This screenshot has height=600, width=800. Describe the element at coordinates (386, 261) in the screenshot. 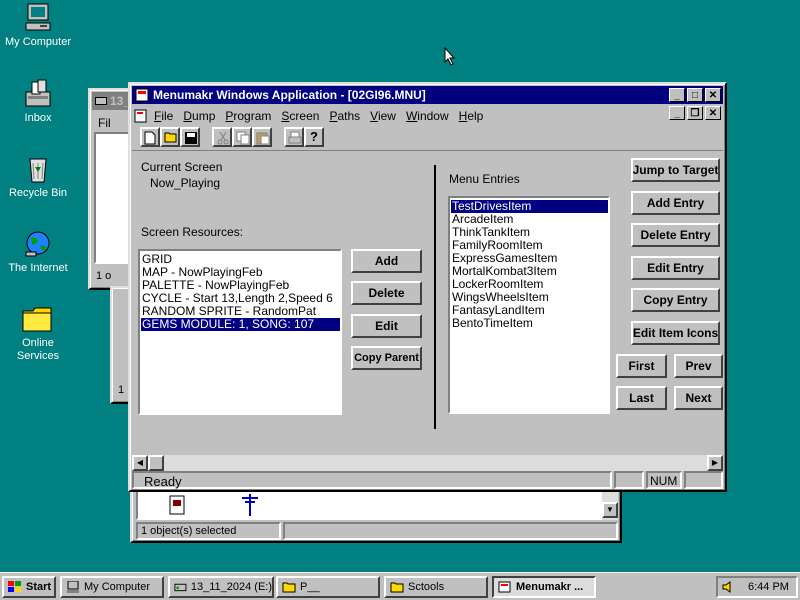

I see `add-resource-button: Add` at that location.